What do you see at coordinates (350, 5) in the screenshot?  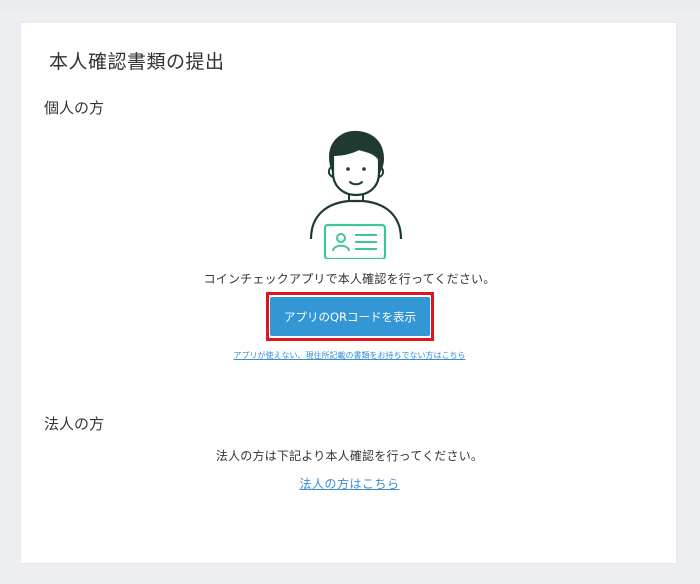 I see `top-strip` at bounding box center [350, 5].